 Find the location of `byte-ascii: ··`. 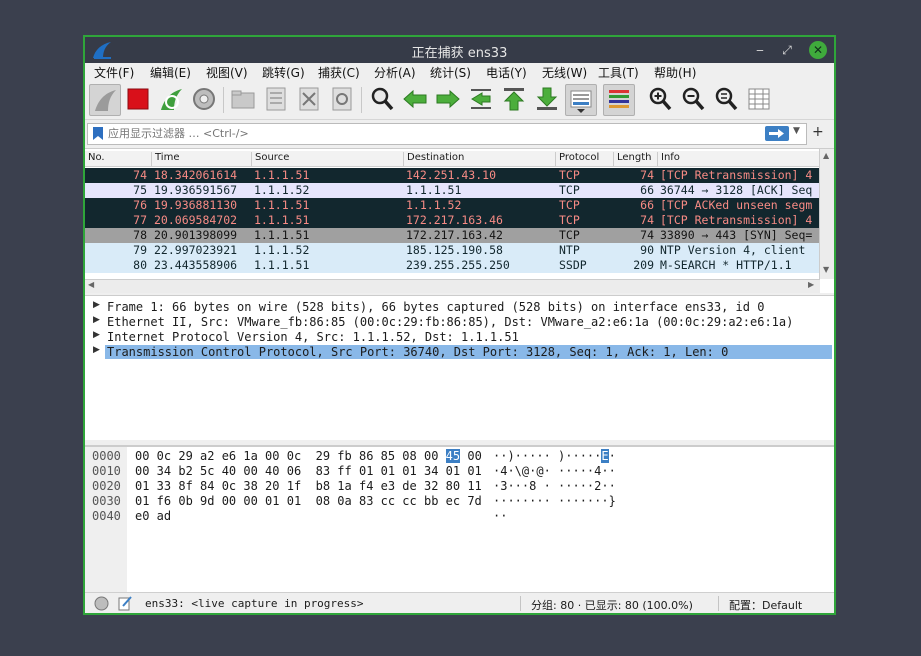

byte-ascii: ·· is located at coordinates (500, 516).